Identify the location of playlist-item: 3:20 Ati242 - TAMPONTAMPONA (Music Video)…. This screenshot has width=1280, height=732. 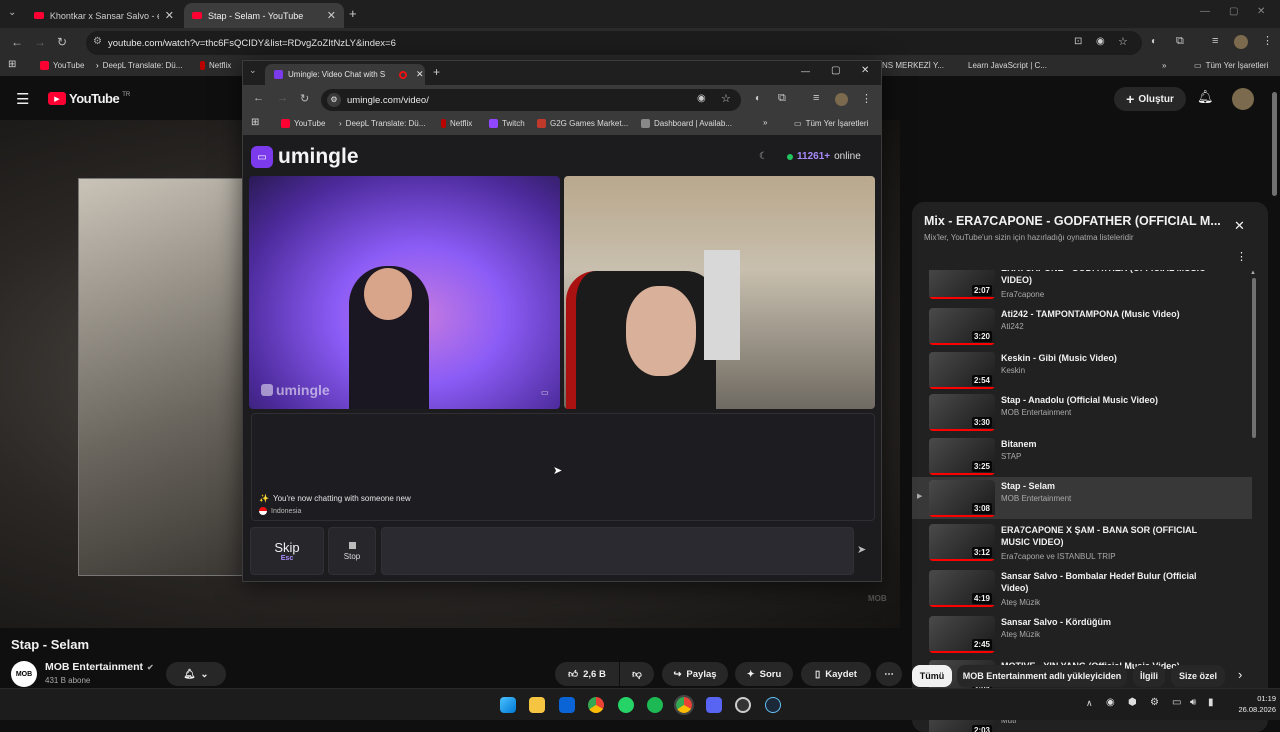
(1082, 329).